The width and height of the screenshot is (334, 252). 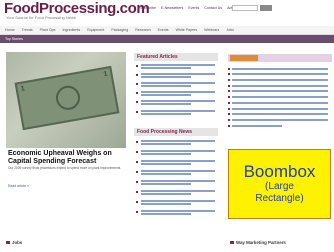 What do you see at coordinates (148, 8) in the screenshot?
I see `top-link-subscribe: Subscribe` at bounding box center [148, 8].